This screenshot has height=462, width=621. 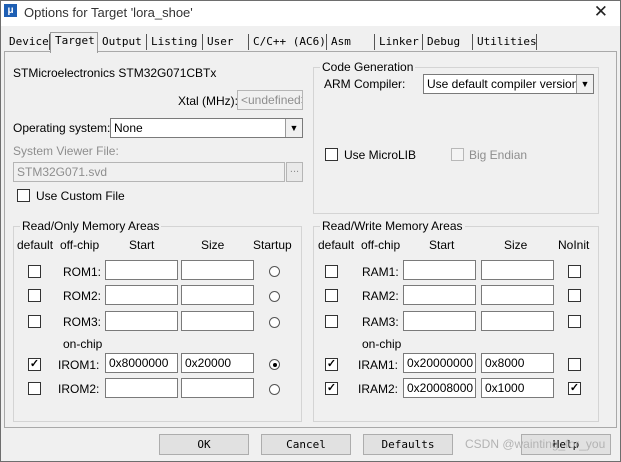 What do you see at coordinates (336, 245) in the screenshot?
I see `ram-header-default: default` at bounding box center [336, 245].